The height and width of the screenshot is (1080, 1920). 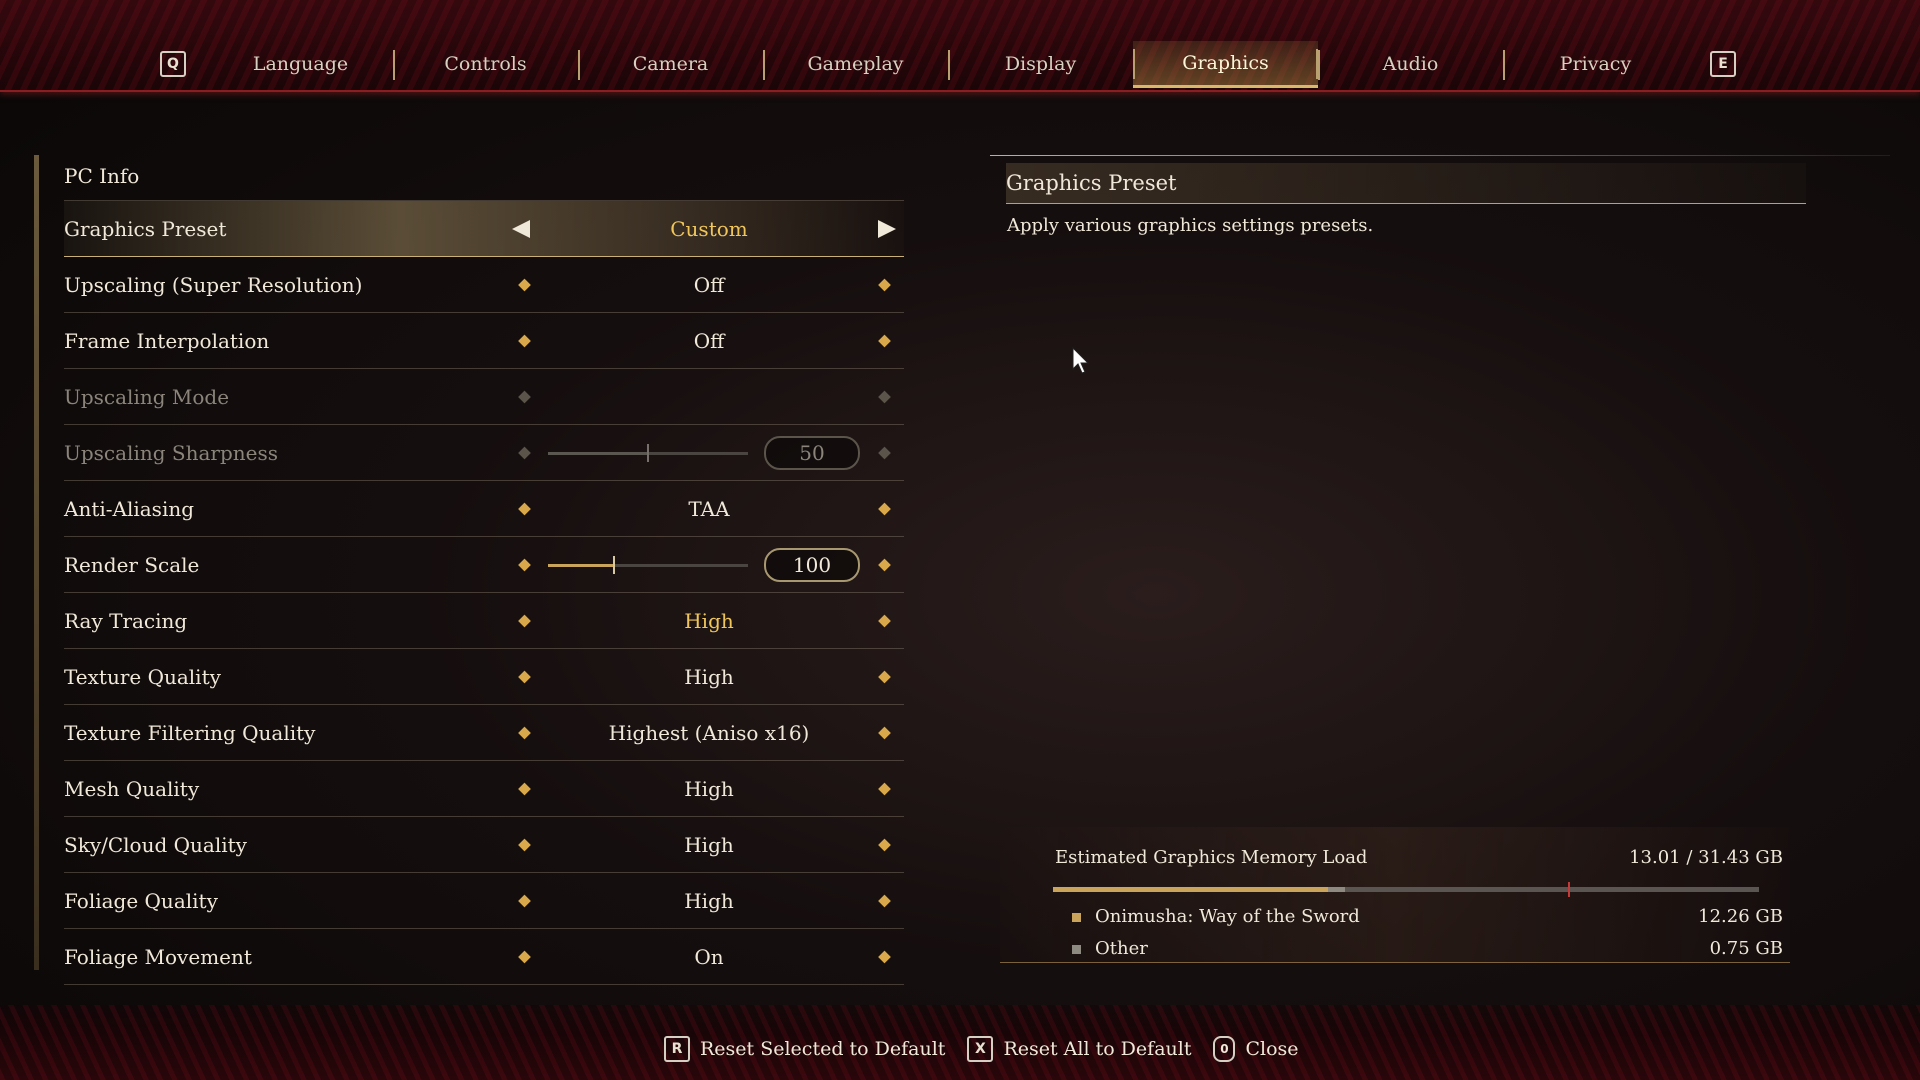 What do you see at coordinates (677, 1049) in the screenshot?
I see `r-key-icon: R` at bounding box center [677, 1049].